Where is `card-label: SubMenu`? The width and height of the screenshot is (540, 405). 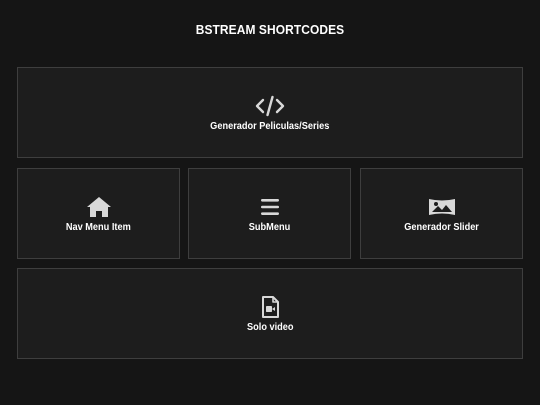 card-label: SubMenu is located at coordinates (269, 227).